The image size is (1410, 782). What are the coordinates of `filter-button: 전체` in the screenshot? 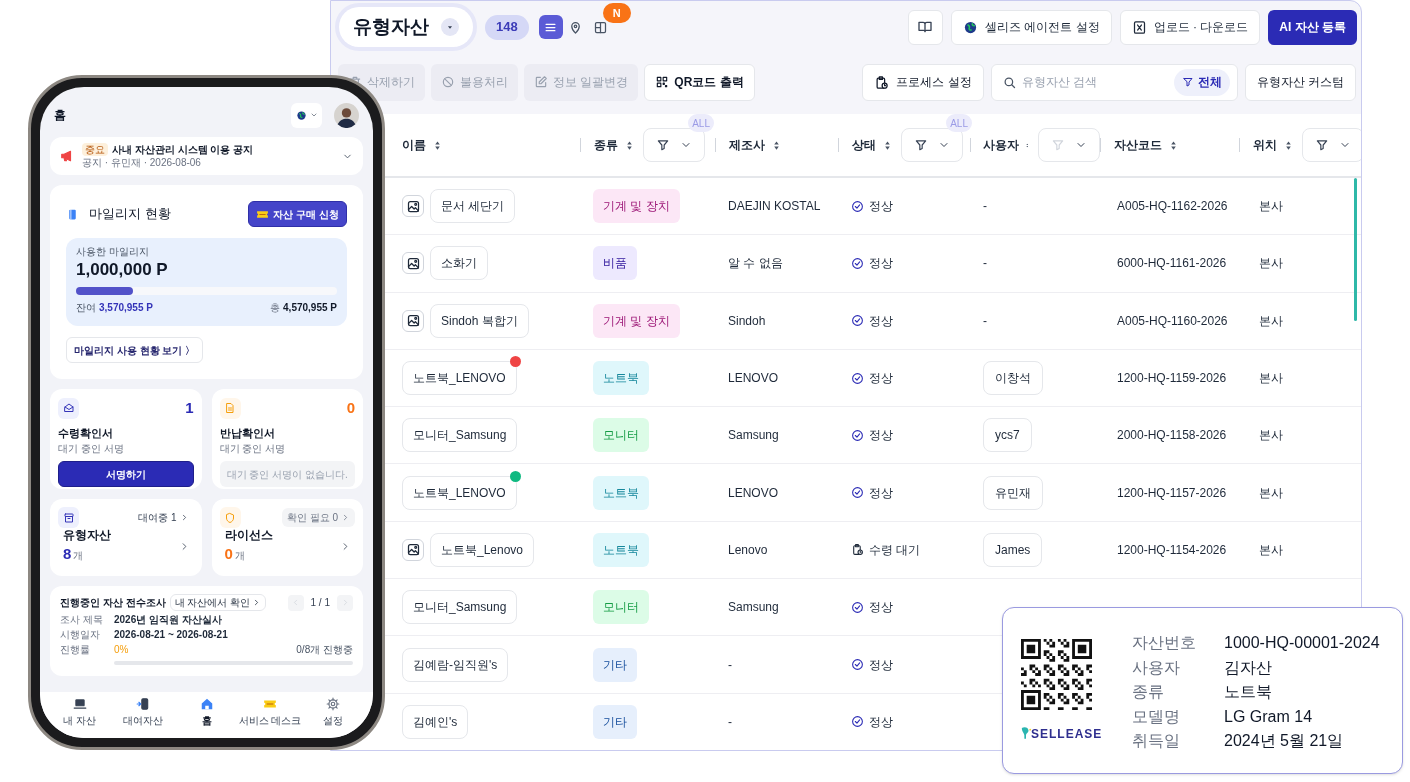 It's located at (1201, 82).